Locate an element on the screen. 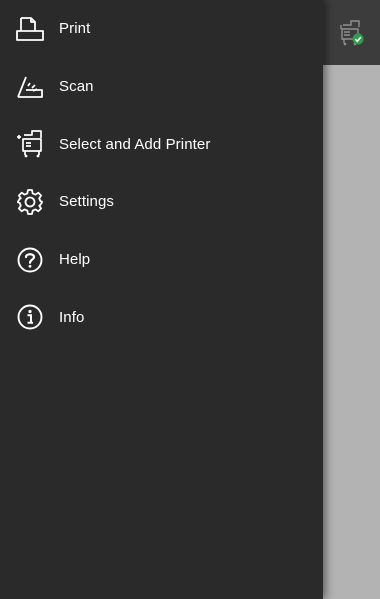 The height and width of the screenshot is (599, 380). menu-item-label: Settings is located at coordinates (86, 202).